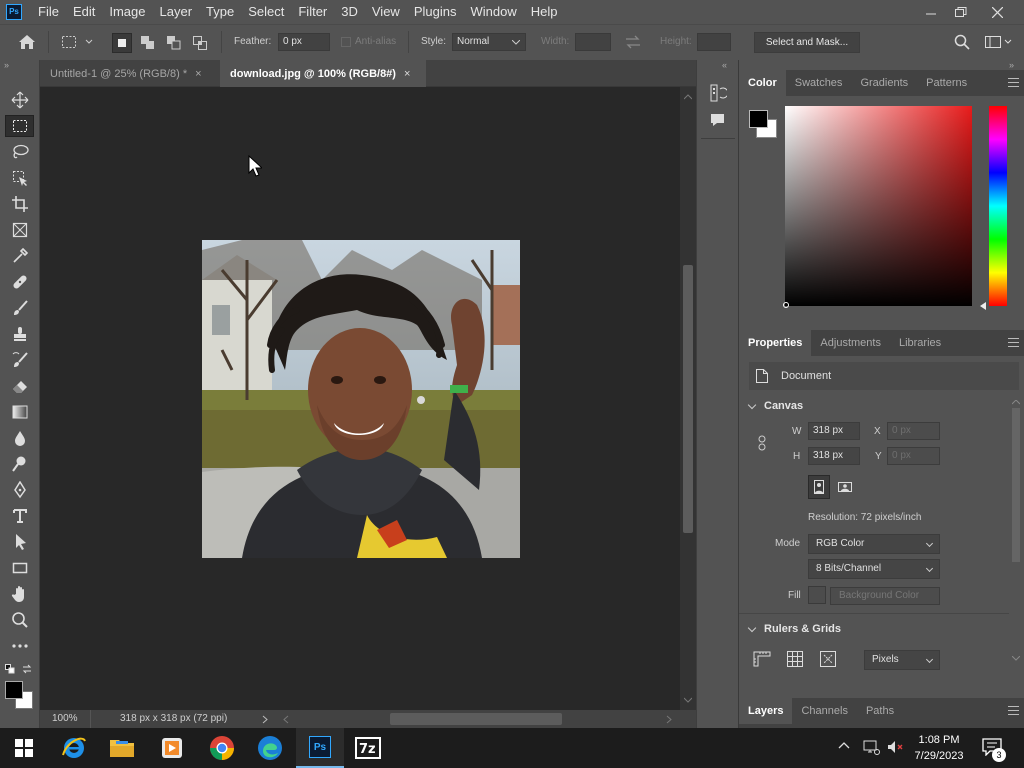  Describe the element at coordinates (794, 629) in the screenshot. I see `rulers-grids-section-header: Rulers & Grids` at that location.